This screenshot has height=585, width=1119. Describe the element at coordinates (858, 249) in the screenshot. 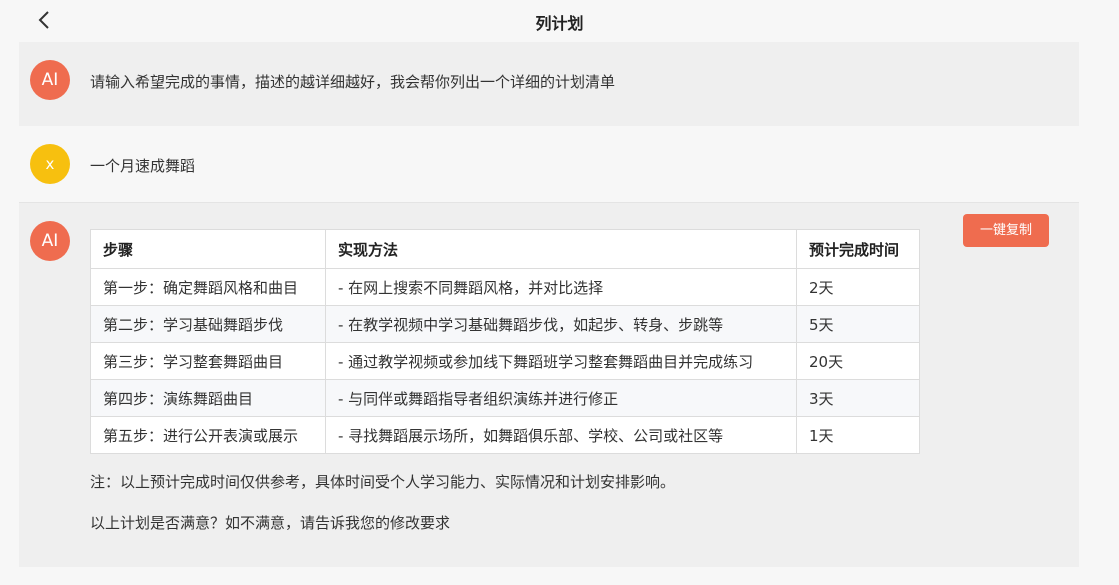

I see `column-header-time: 预计完成时间` at that location.